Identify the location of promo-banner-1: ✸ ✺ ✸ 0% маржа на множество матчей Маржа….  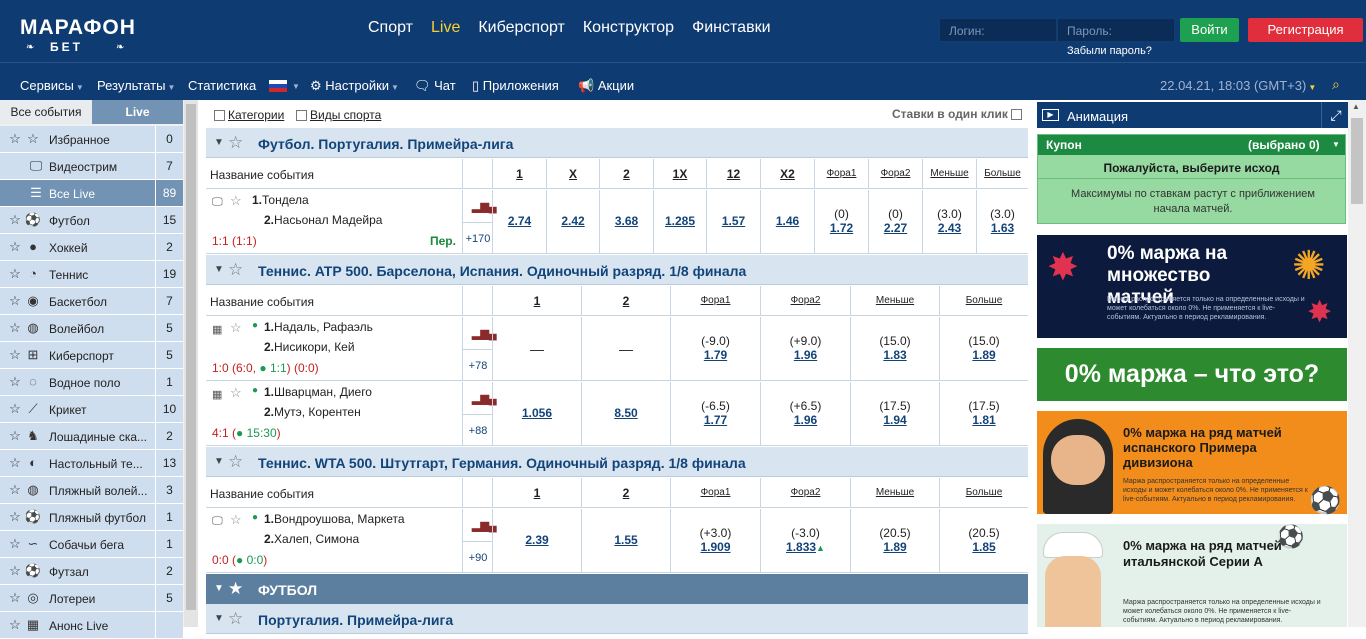
(1192, 286).